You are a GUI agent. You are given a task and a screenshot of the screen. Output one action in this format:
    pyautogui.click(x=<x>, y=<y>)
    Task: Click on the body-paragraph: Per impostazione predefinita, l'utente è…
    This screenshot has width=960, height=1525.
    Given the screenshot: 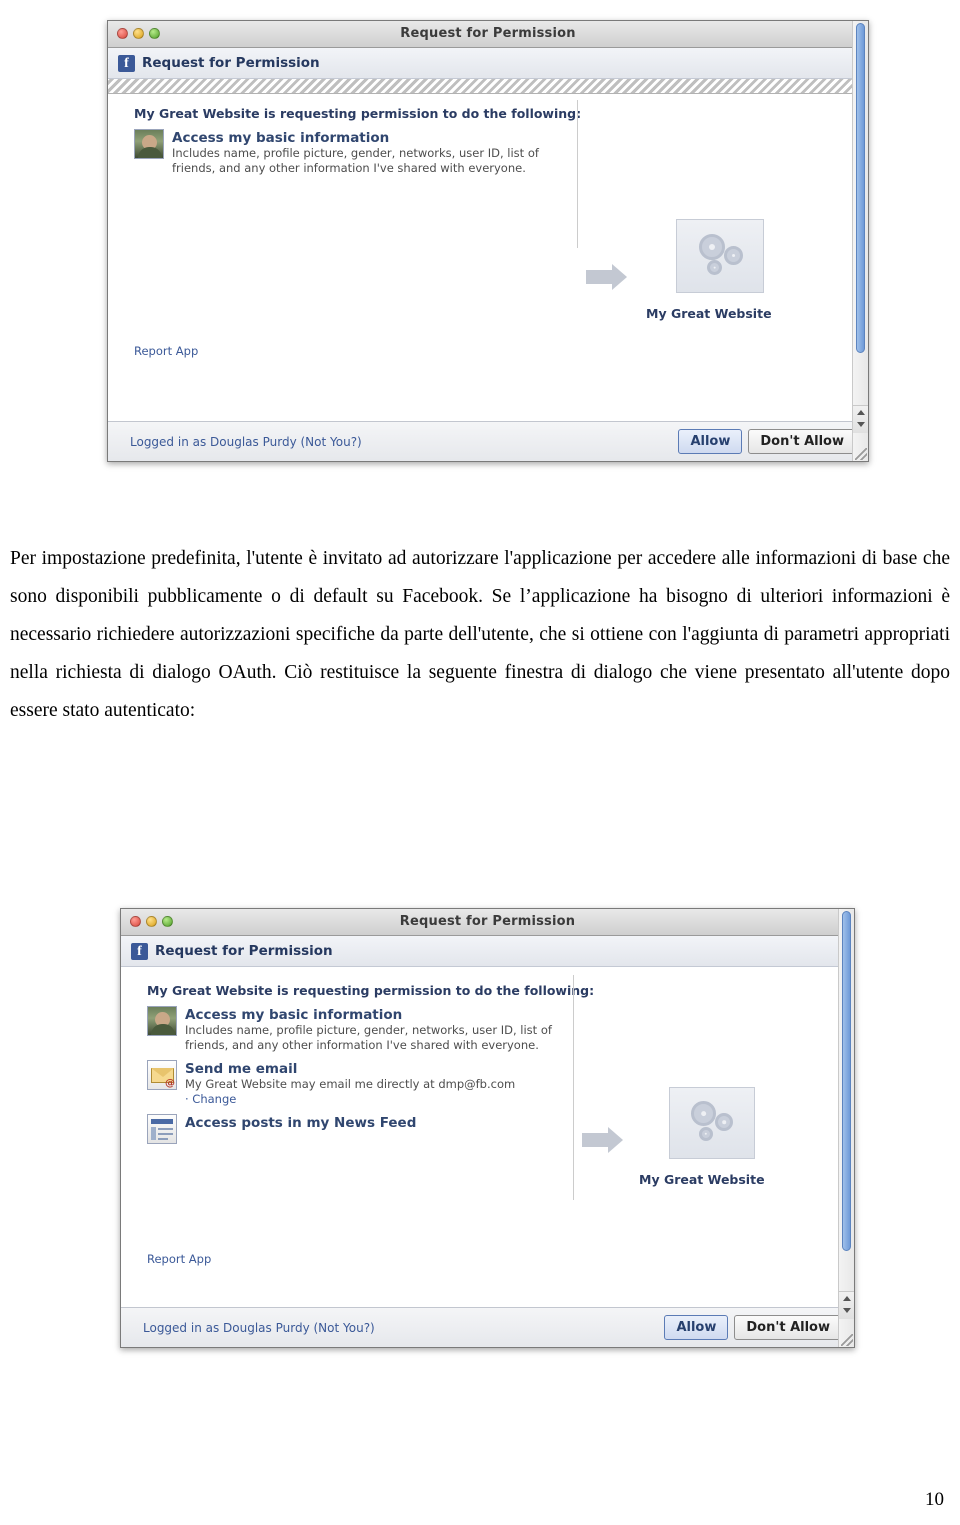 What is the action you would take?
    pyautogui.click(x=480, y=635)
    